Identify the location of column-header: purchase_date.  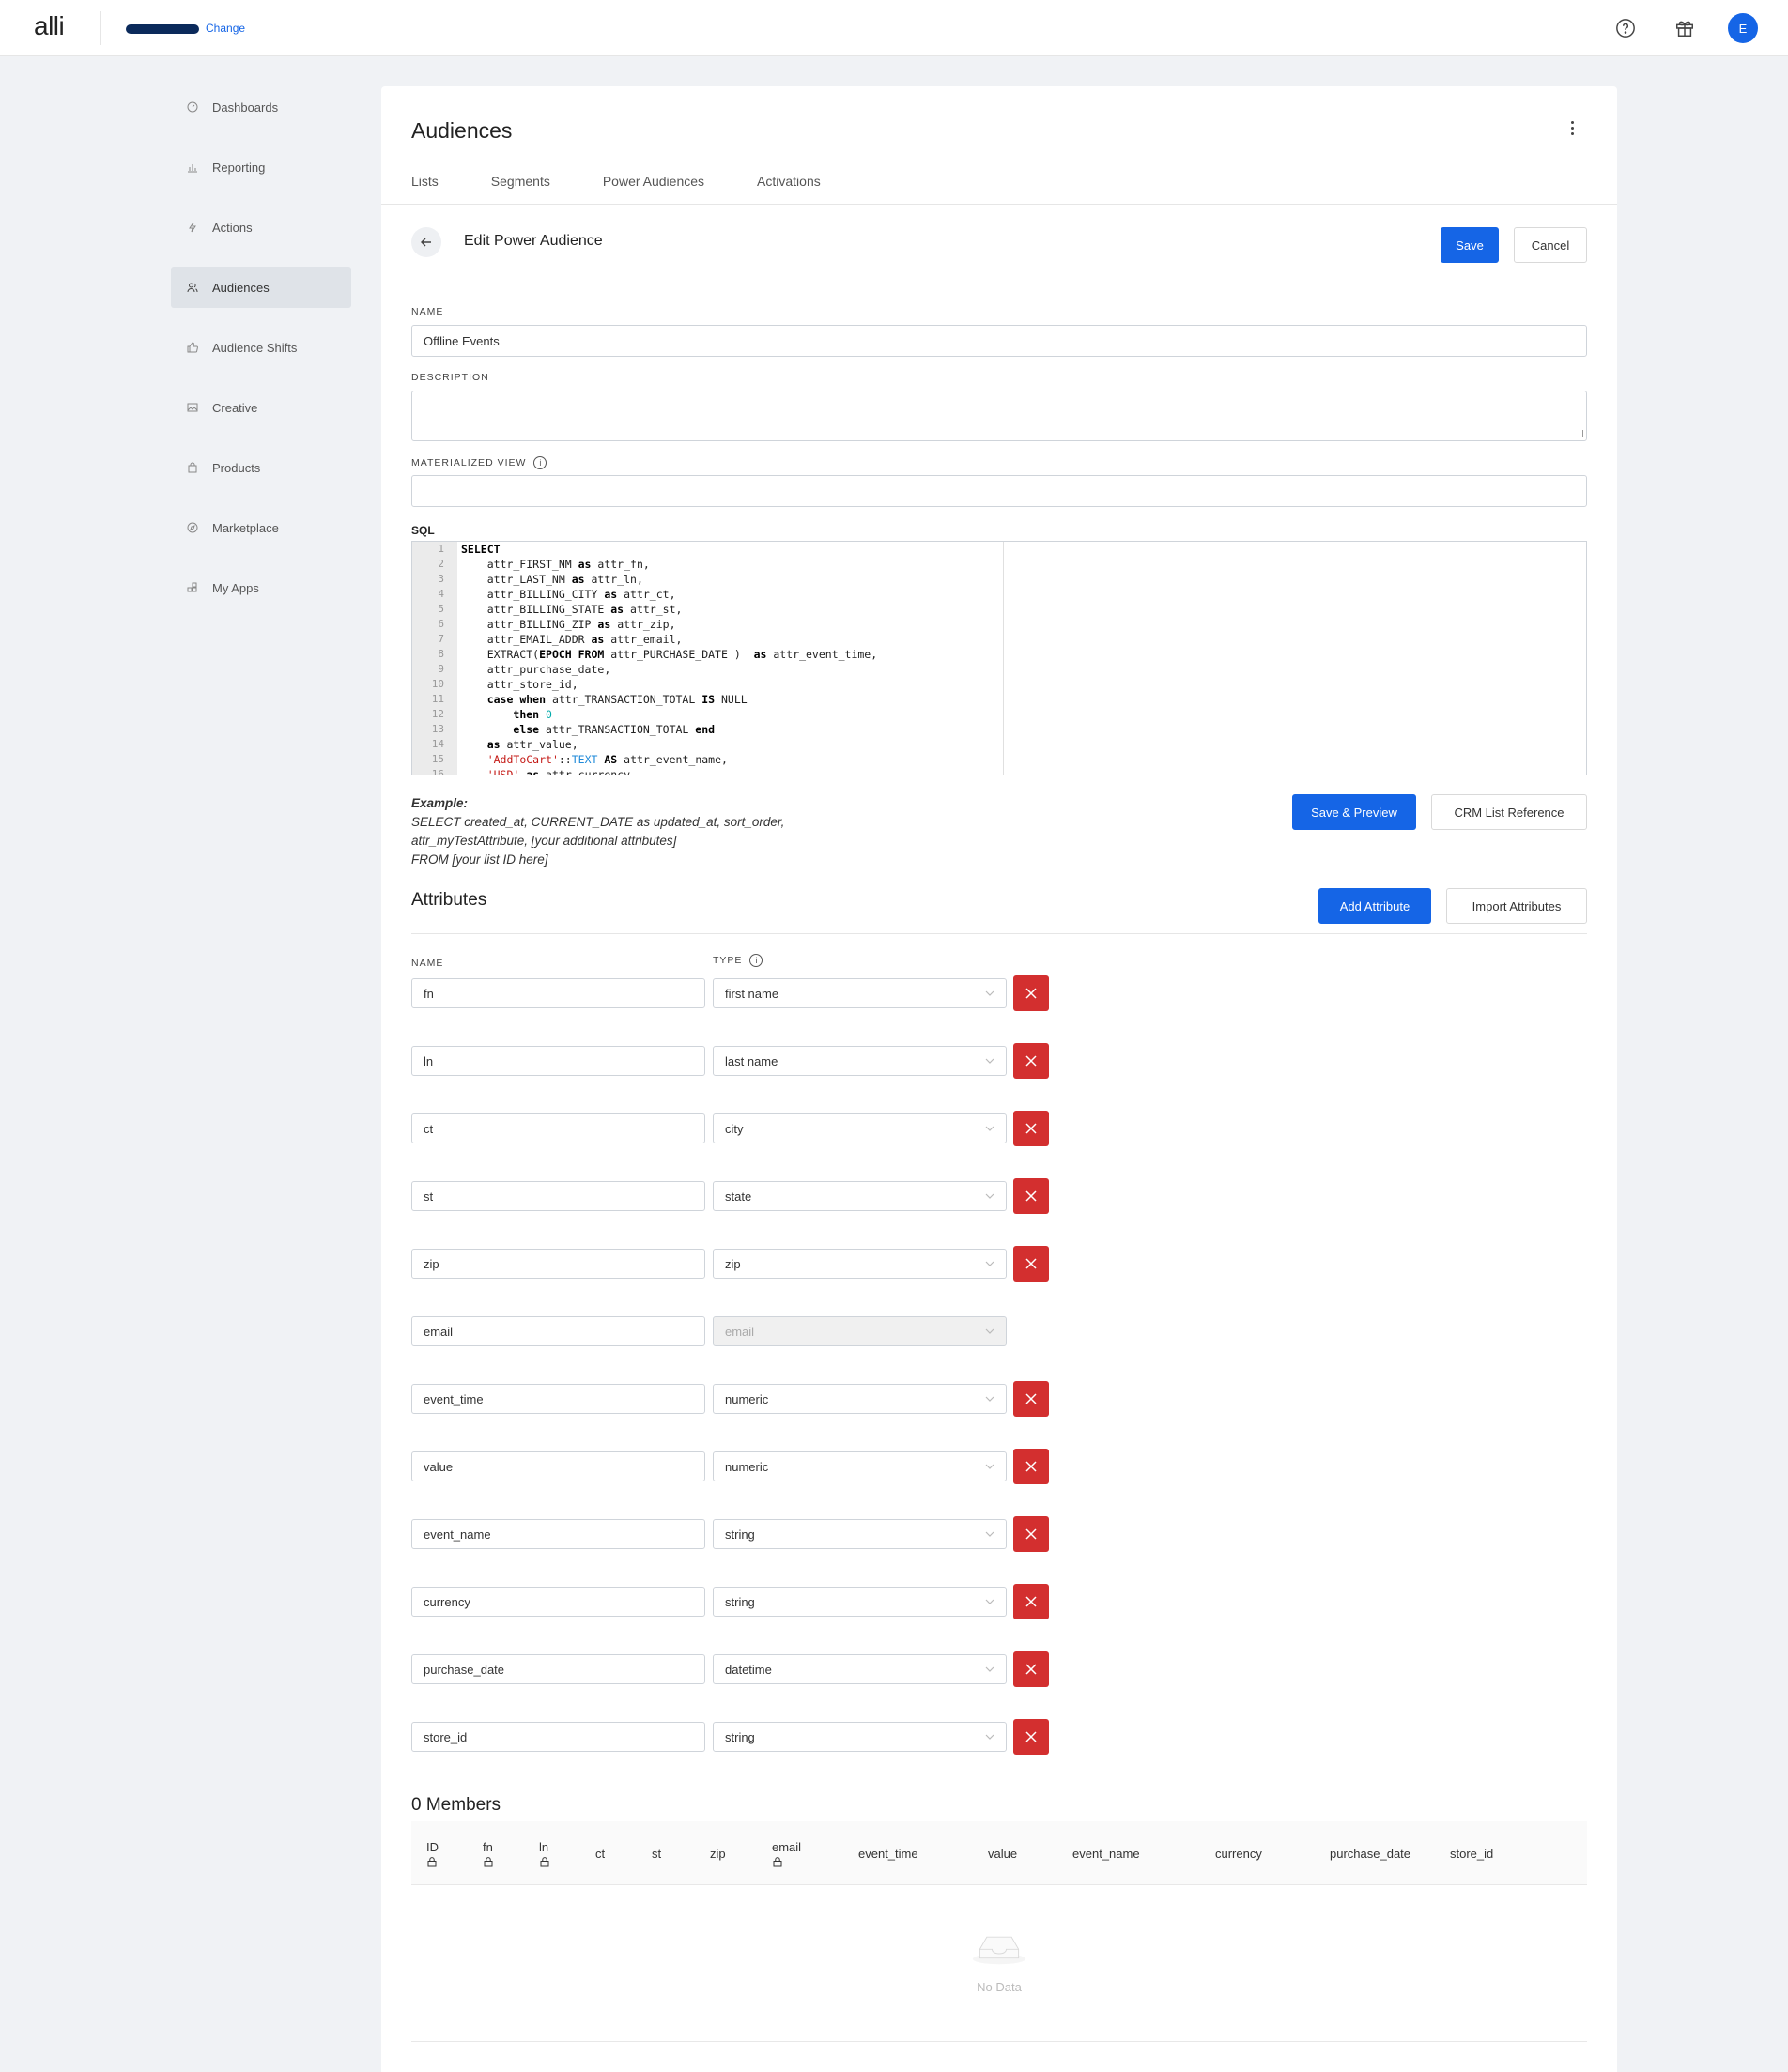
(1370, 1853).